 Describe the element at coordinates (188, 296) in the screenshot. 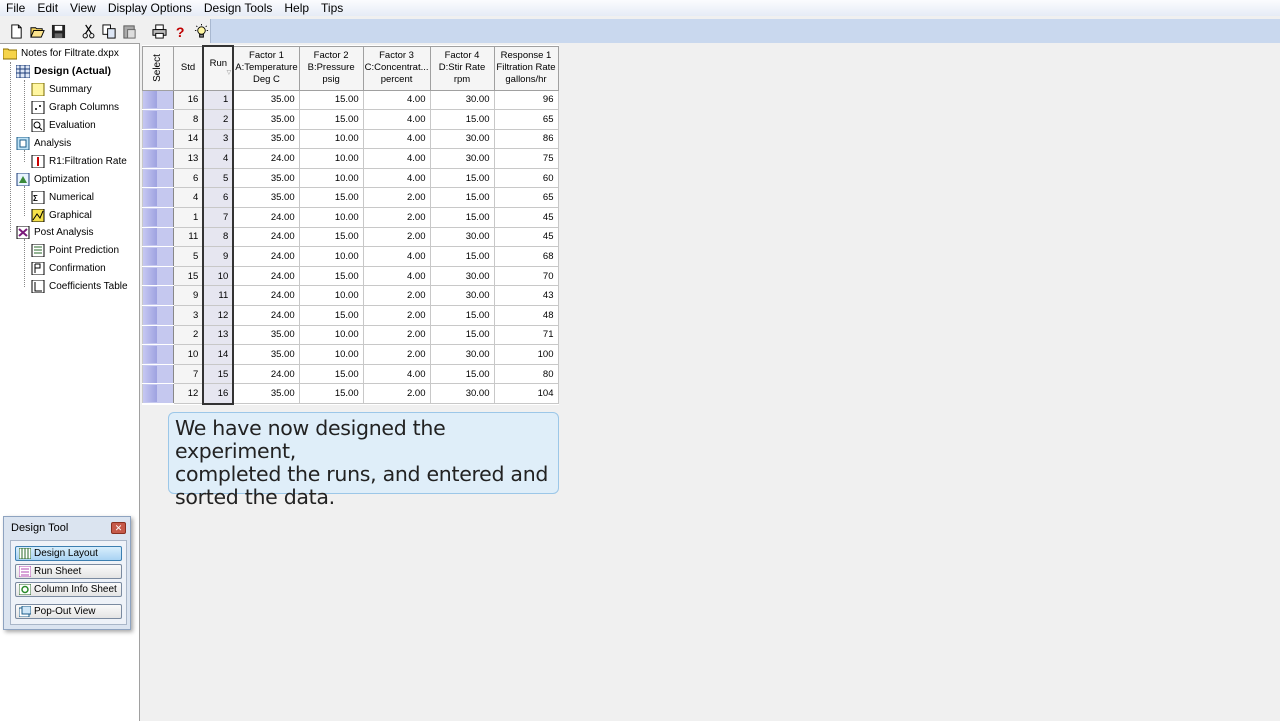

I see `std-cell: 9` at that location.